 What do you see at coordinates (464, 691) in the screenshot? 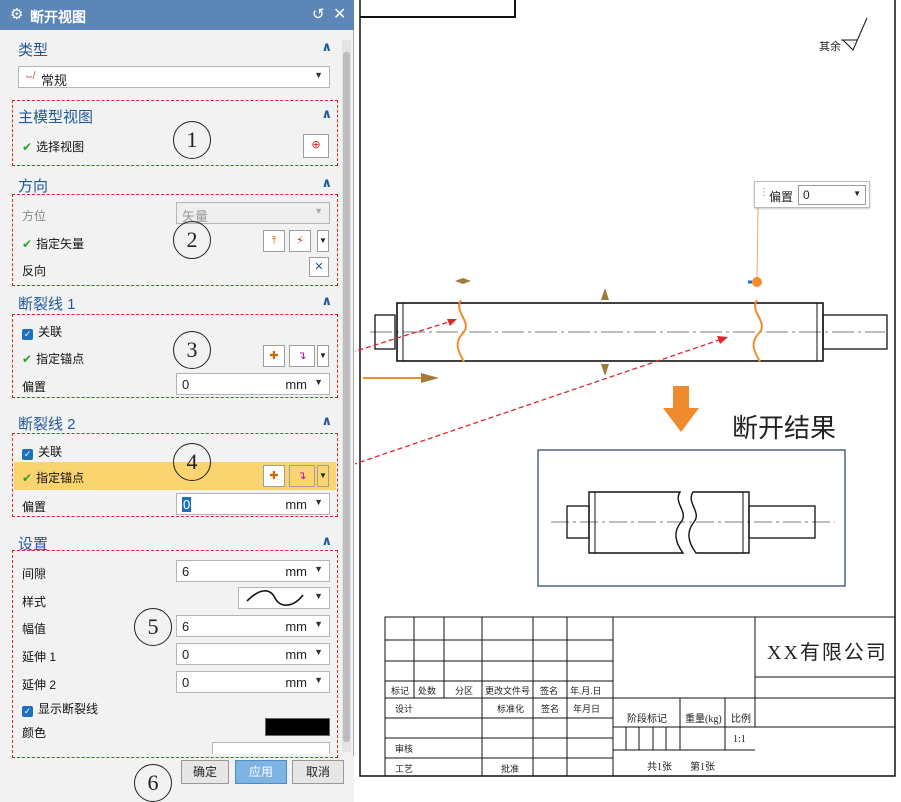
I see `header-zone: 分区` at bounding box center [464, 691].